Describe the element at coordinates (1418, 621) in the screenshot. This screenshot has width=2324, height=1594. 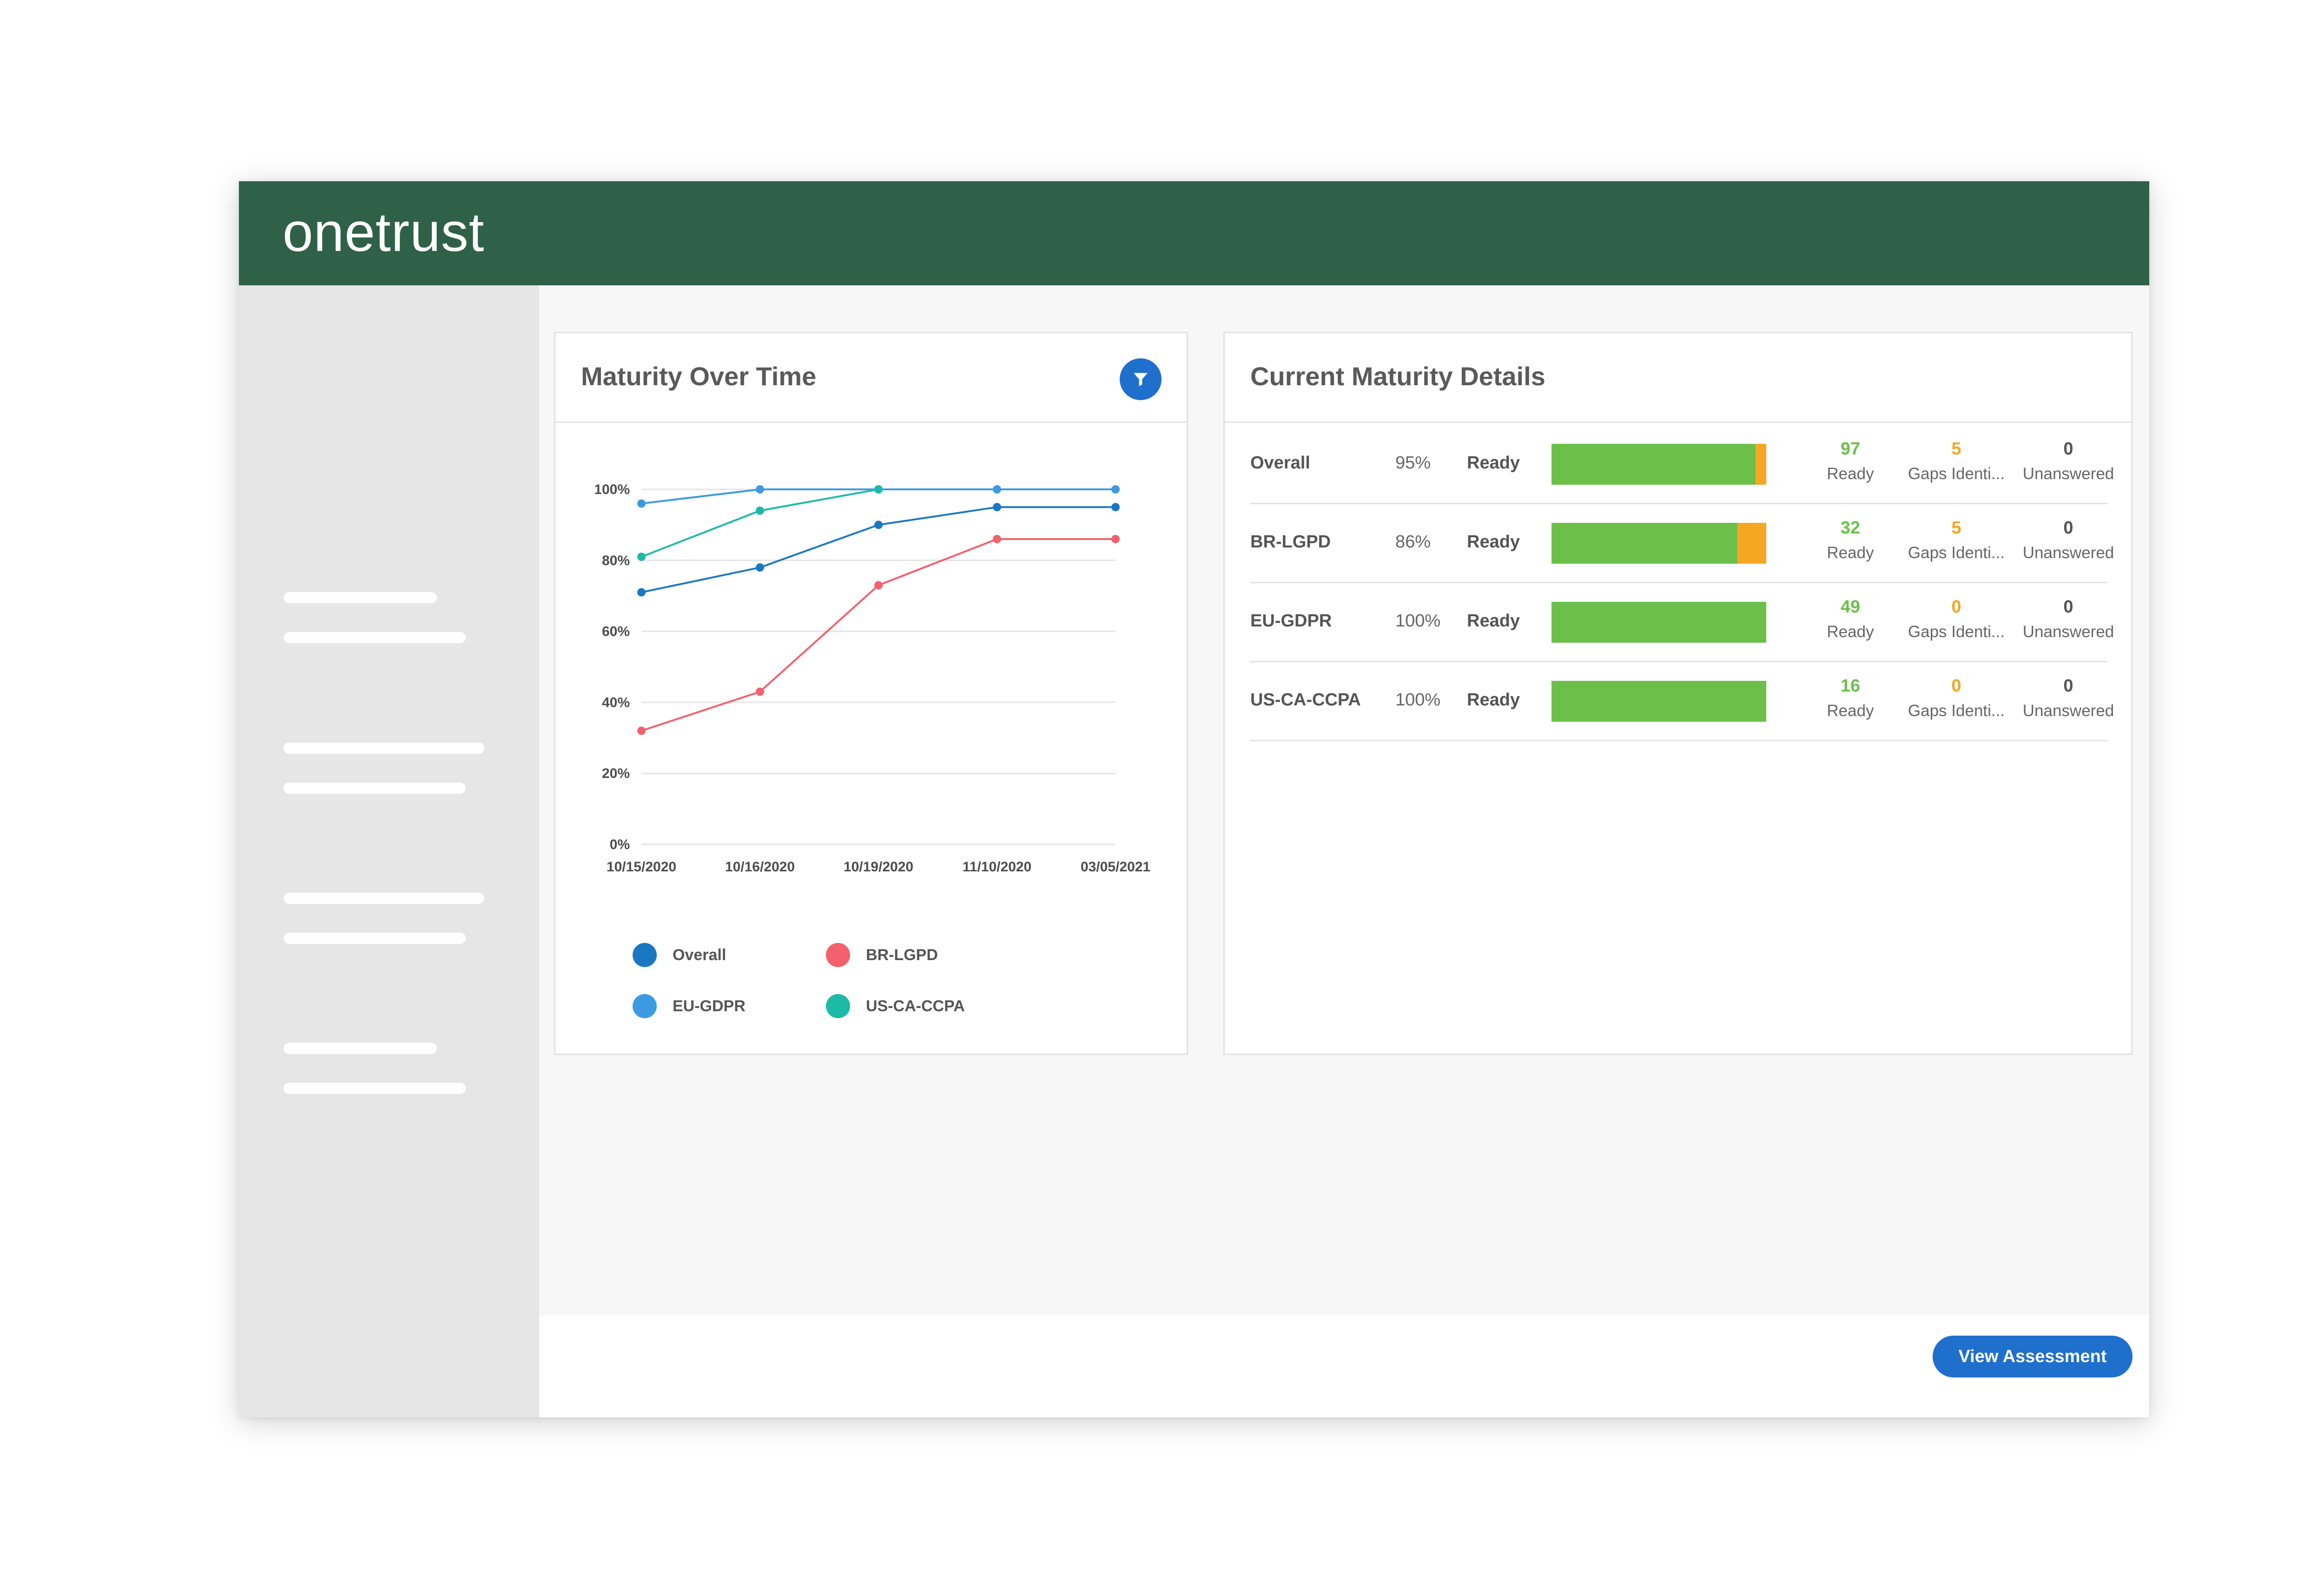
I see `row-percent: 100%` at that location.